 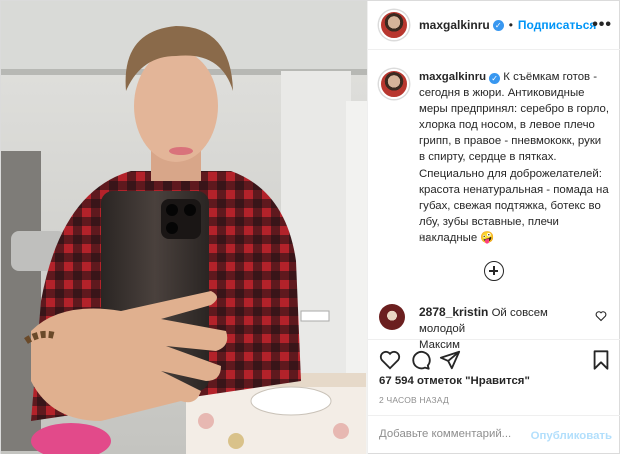 What do you see at coordinates (514, 189) in the screenshot?
I see `caption-line: красота ненатуральная - помада на` at bounding box center [514, 189].